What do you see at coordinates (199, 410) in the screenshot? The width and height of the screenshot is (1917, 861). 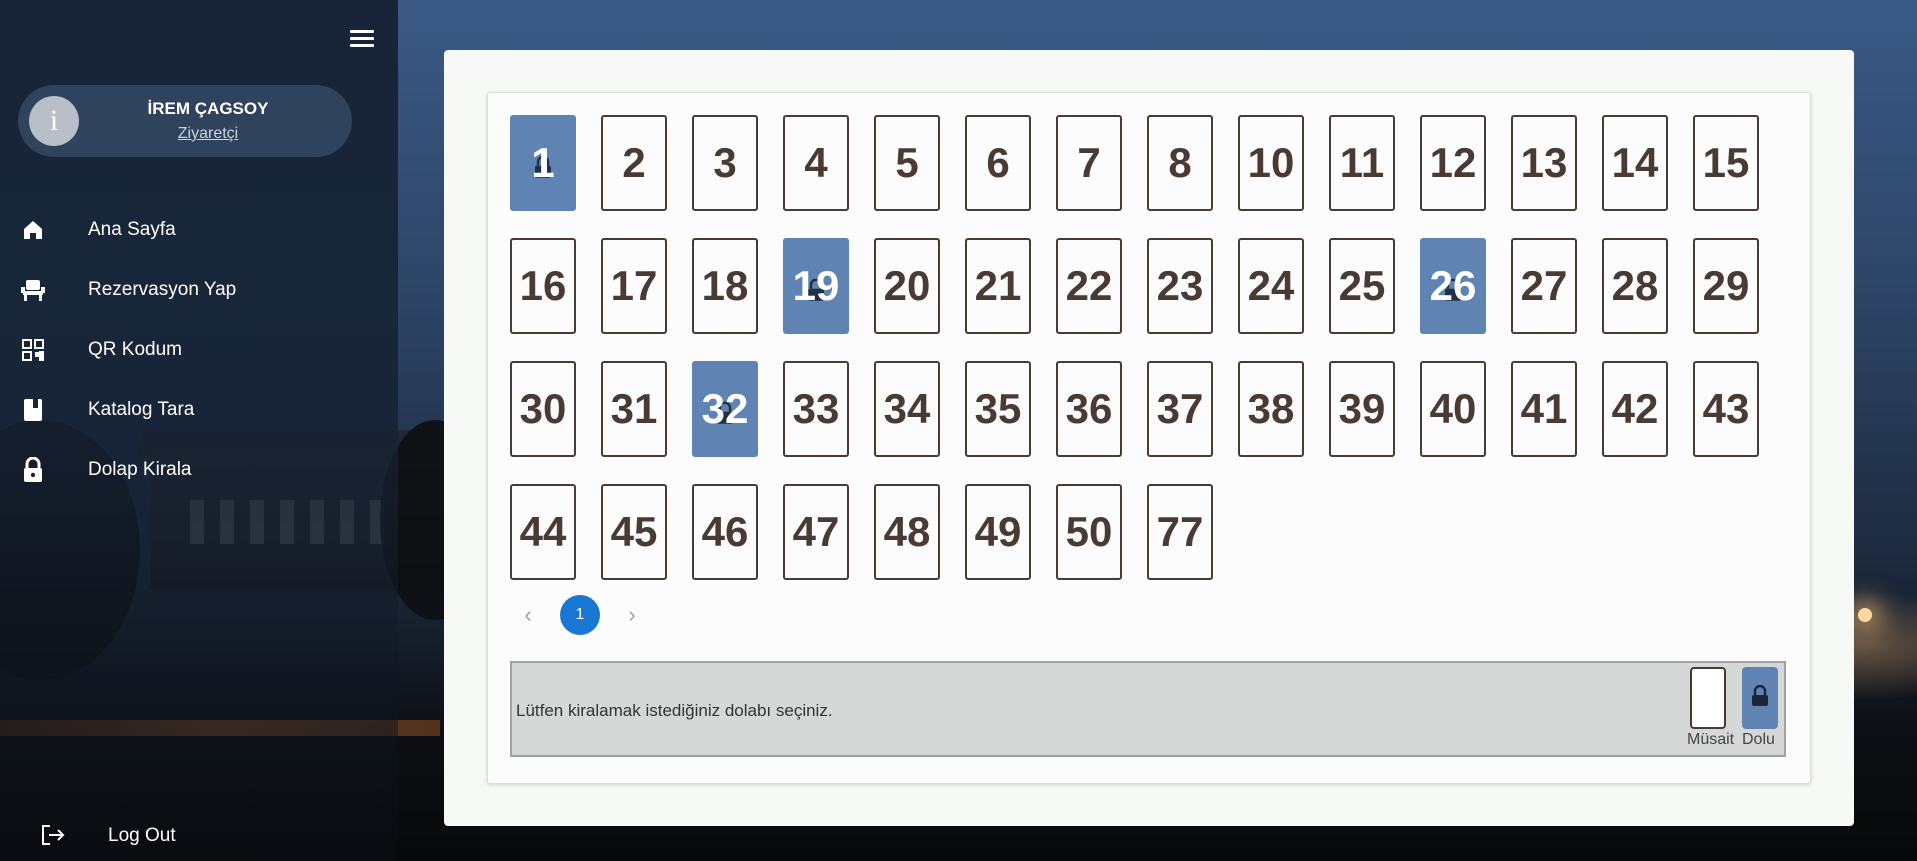 I see `sidebar-item-katalog-tara: Katalog Tara` at bounding box center [199, 410].